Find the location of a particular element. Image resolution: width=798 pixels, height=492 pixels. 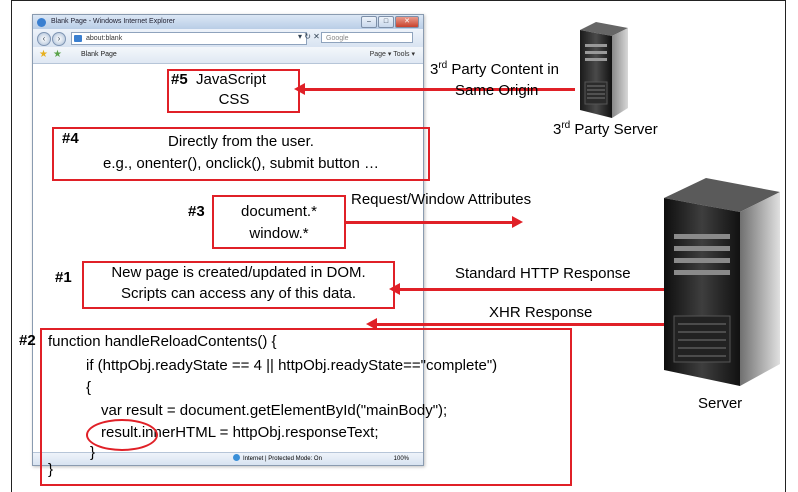

server-icon is located at coordinates (722, 282).